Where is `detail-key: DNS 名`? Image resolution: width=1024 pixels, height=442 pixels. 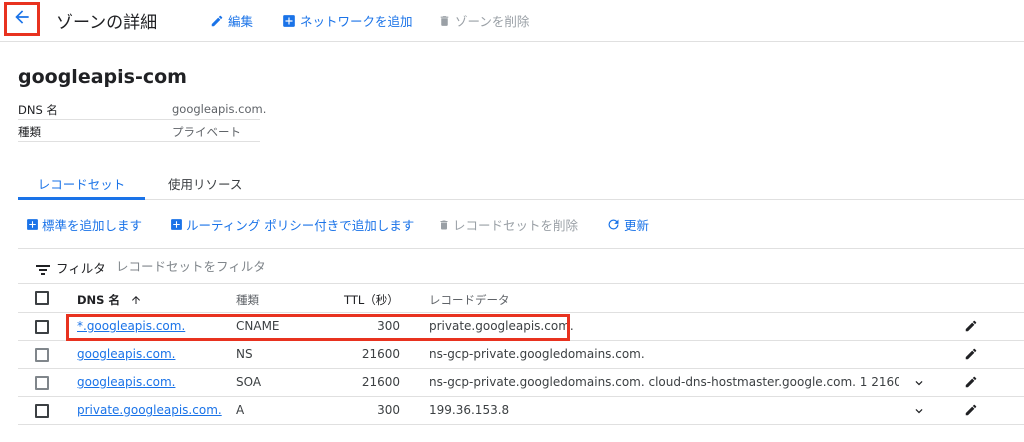
detail-key: DNS 名 is located at coordinates (38, 110).